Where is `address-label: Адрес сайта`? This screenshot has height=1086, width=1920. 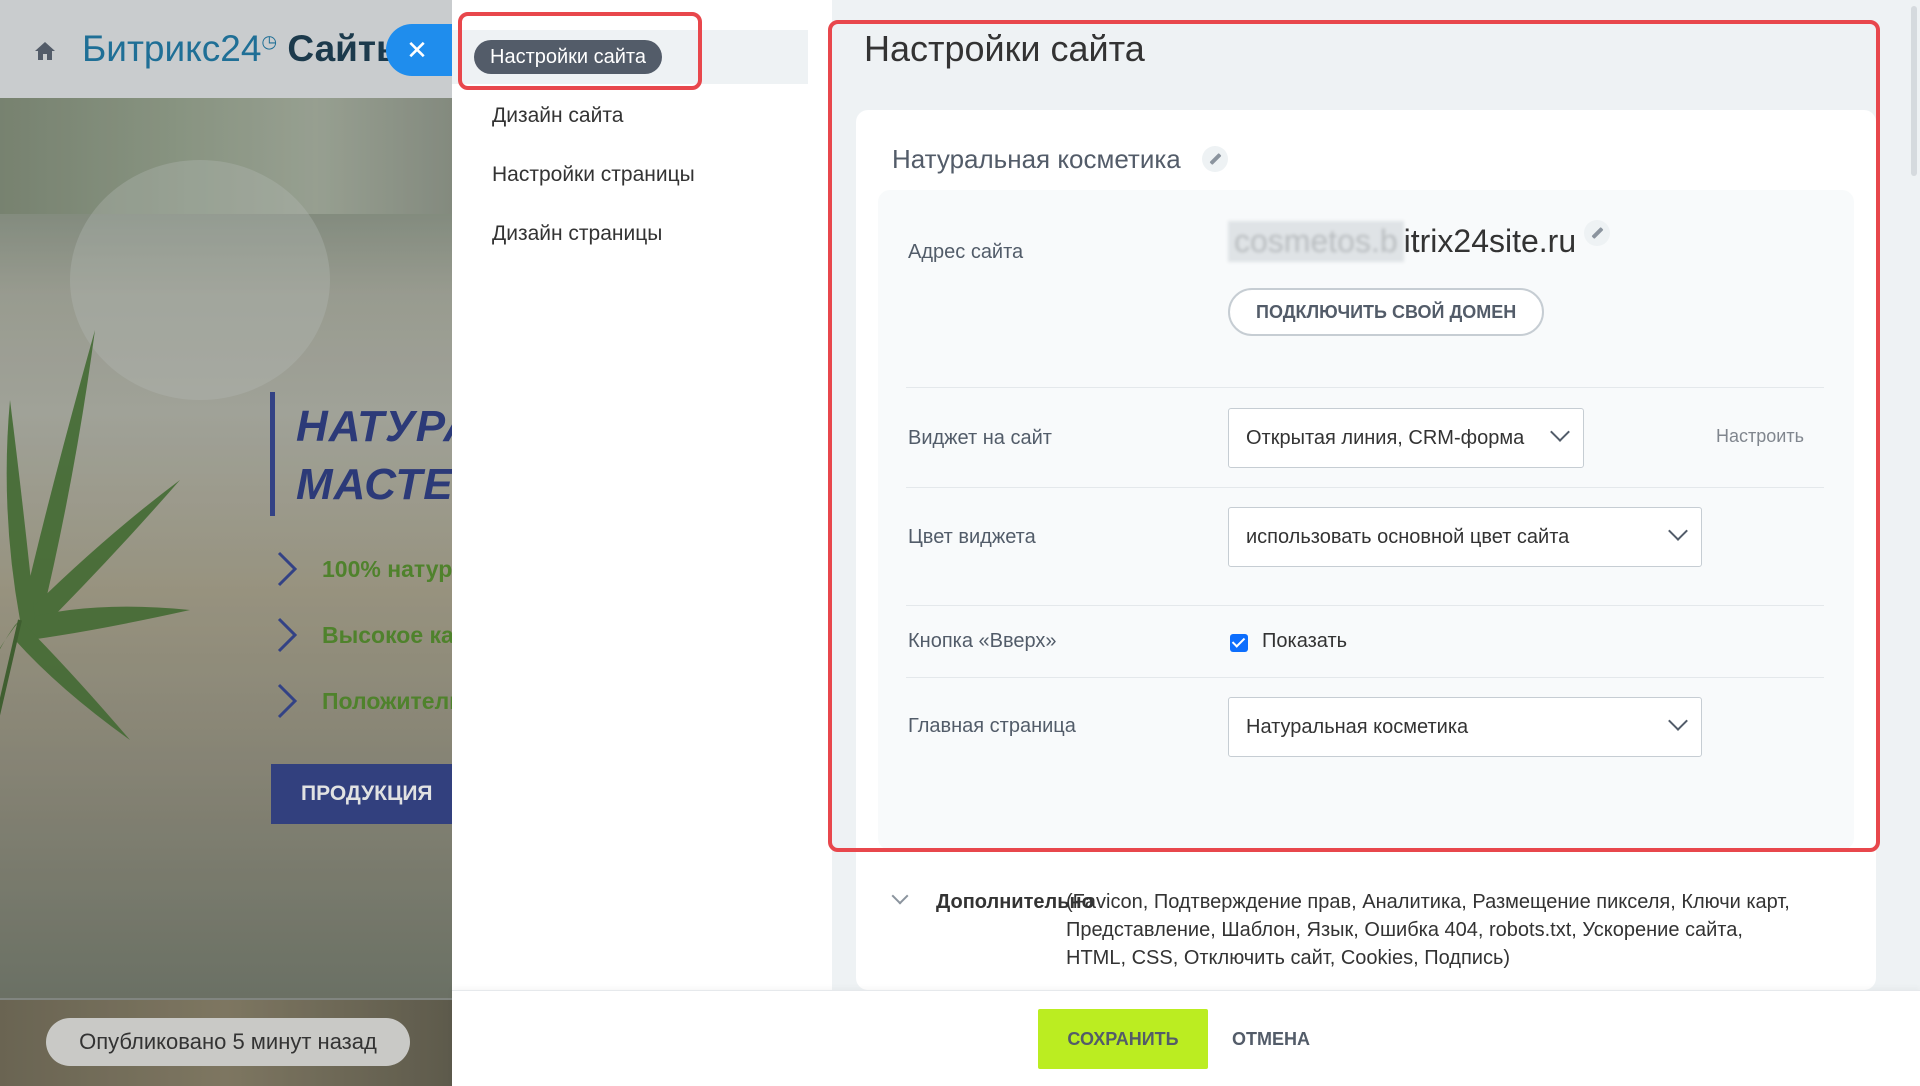
address-label: Адрес сайта is located at coordinates (966, 252).